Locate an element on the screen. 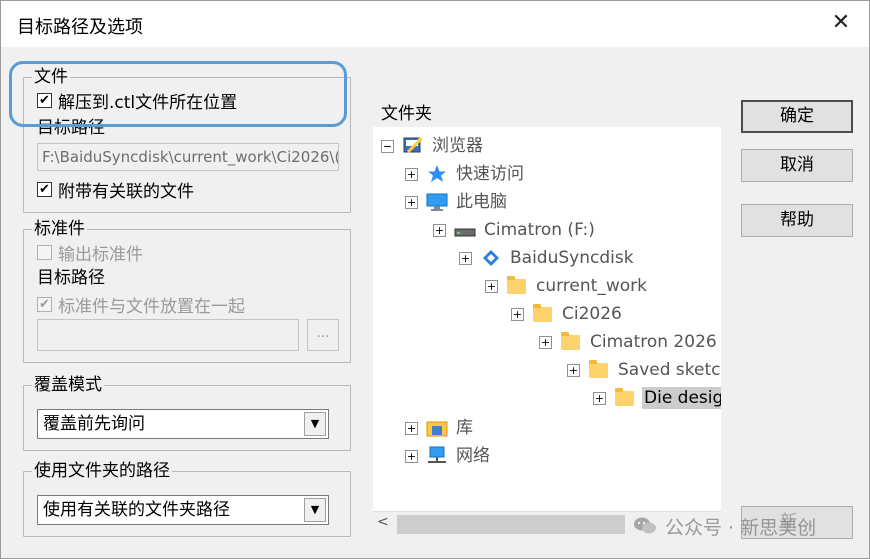 This screenshot has width=870, height=559. tree-node-browser: − 浏览器 is located at coordinates (433, 146).